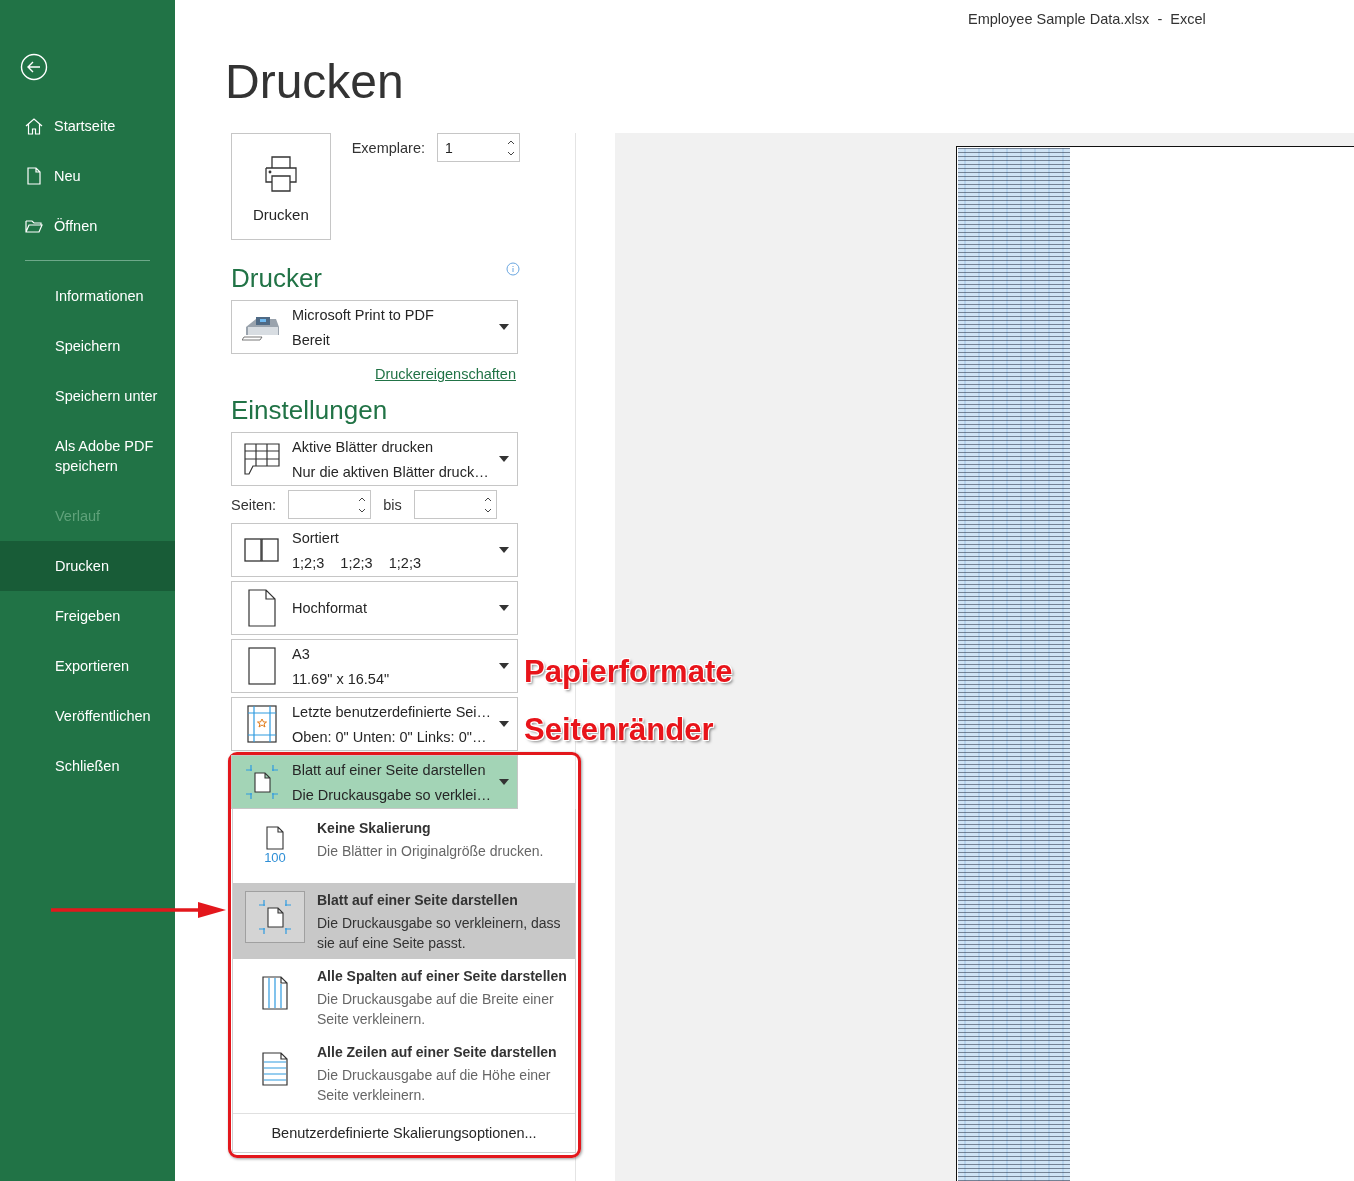 This screenshot has width=1354, height=1181. I want to click on home-icon, so click(34, 126).